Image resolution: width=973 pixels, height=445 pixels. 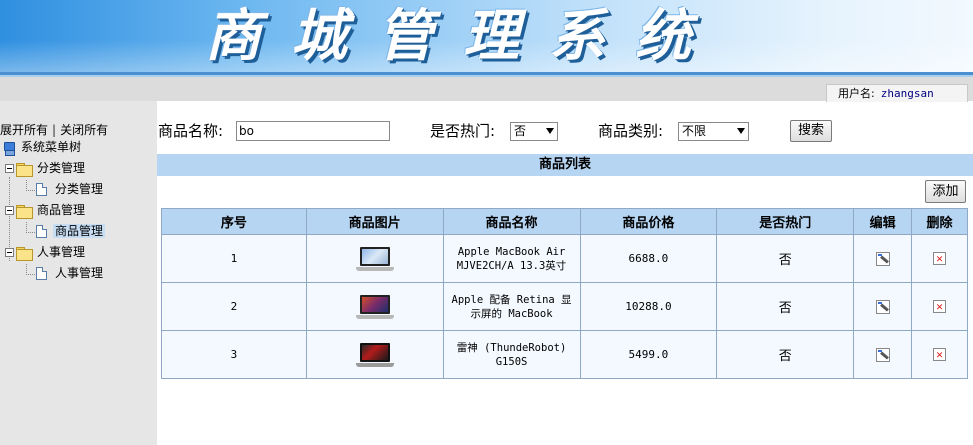 I want to click on username-value: zhangsan, so click(x=907, y=93).